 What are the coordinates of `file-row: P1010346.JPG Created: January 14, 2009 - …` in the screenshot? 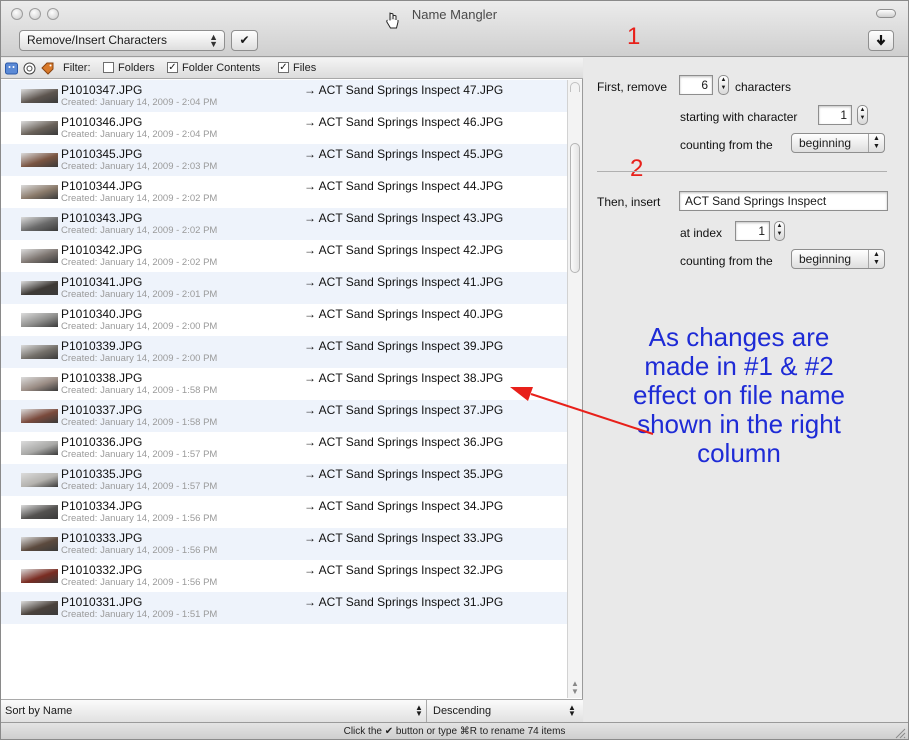 It's located at (284, 128).